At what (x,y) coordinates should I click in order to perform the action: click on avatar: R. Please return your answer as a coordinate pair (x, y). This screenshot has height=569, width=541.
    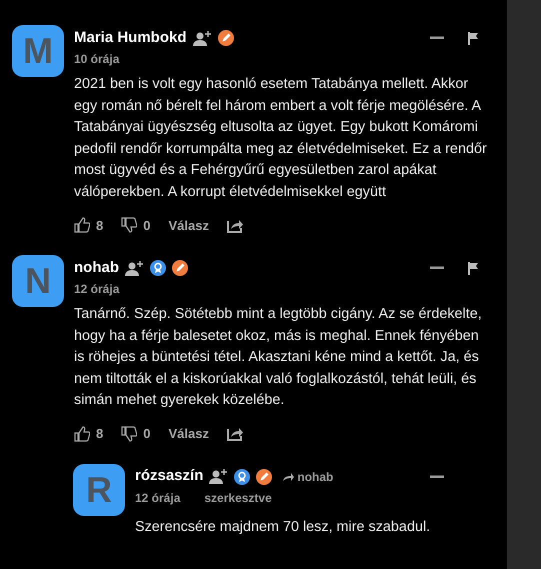
    Looking at the image, I should click on (99, 490).